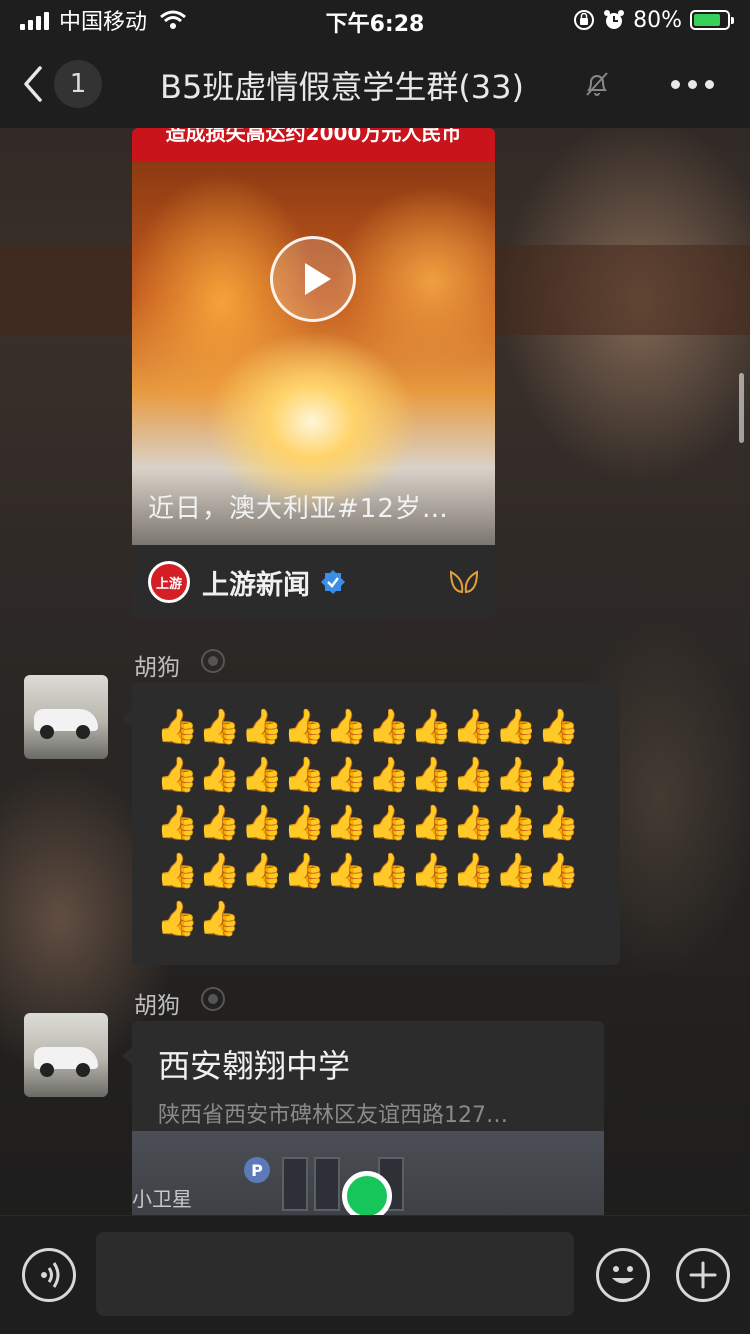  What do you see at coordinates (103, 22) in the screenshot?
I see `carrier-name: 中国移动` at bounding box center [103, 22].